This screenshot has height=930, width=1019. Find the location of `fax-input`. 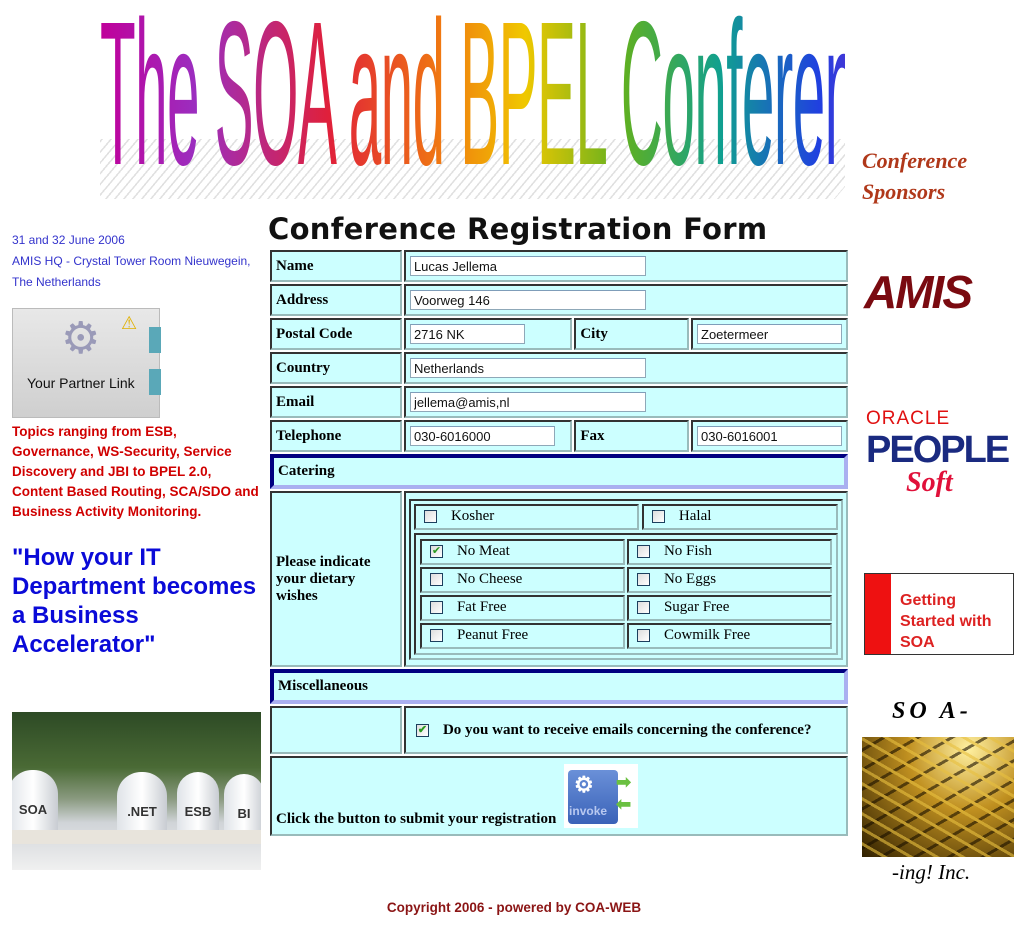

fax-input is located at coordinates (769, 436).